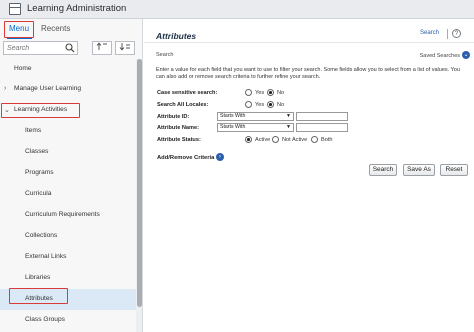  What do you see at coordinates (55, 28) in the screenshot?
I see `tab-recents: Recents` at bounding box center [55, 28].